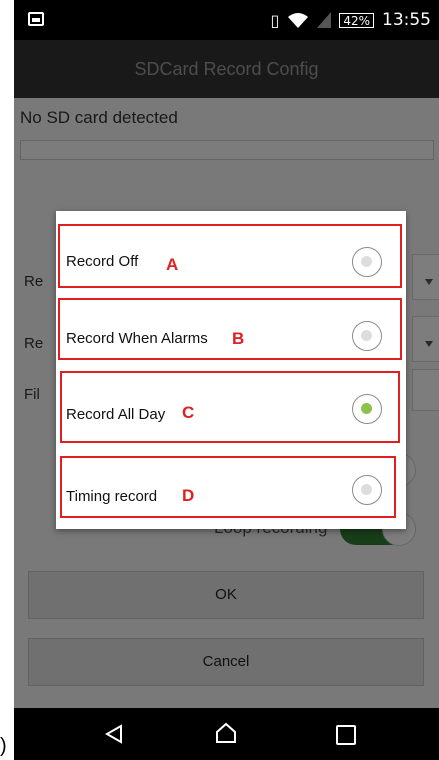  Describe the element at coordinates (230, 256) in the screenshot. I see `highlight-box-a` at that location.